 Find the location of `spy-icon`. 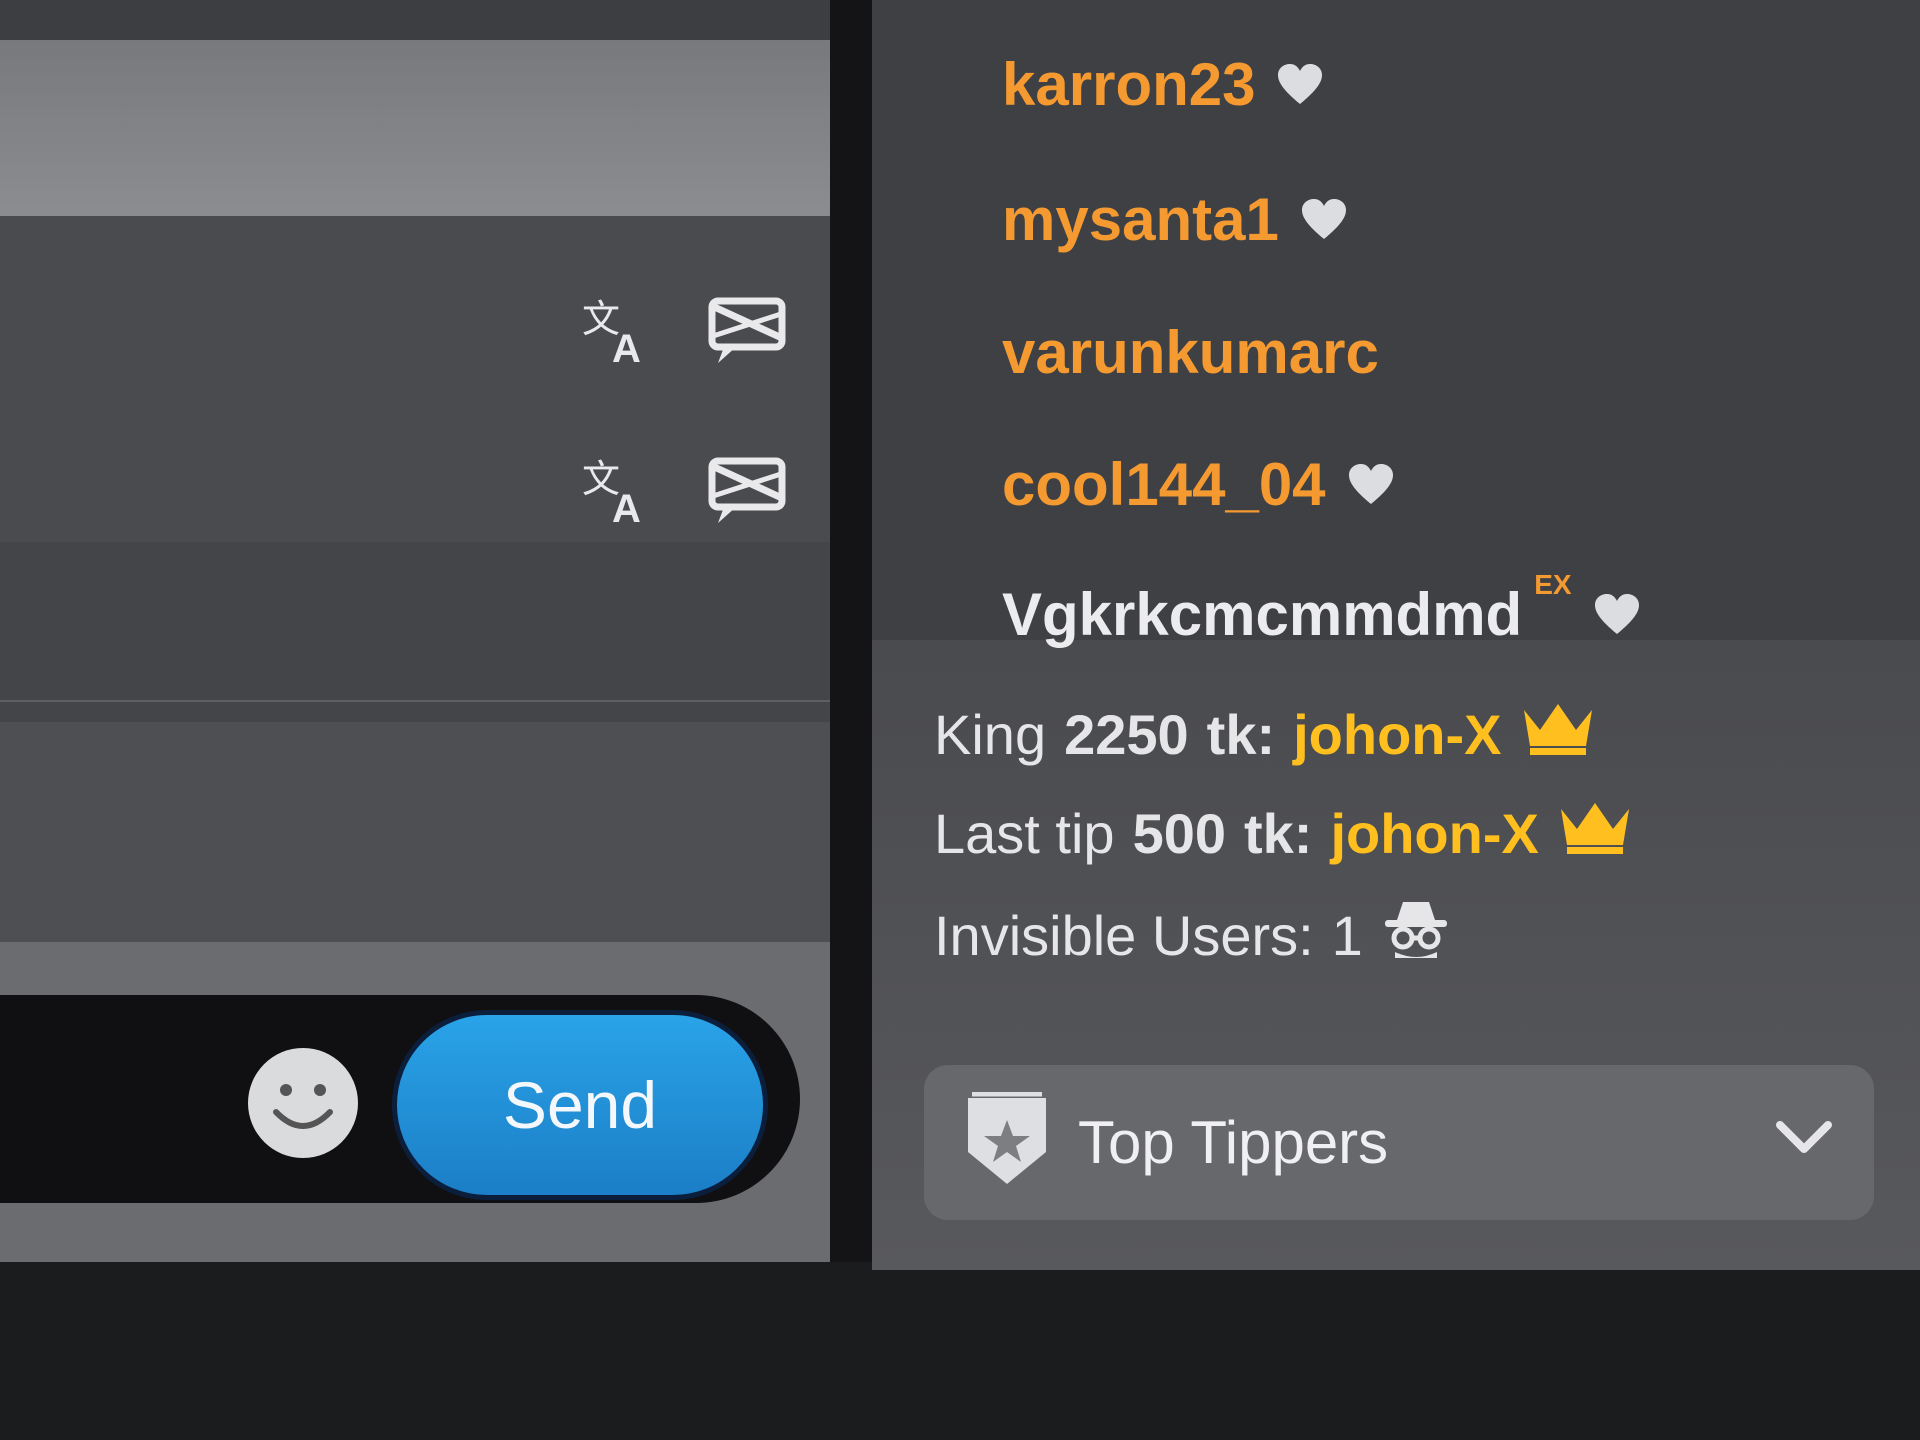

spy-icon is located at coordinates (1416, 935).